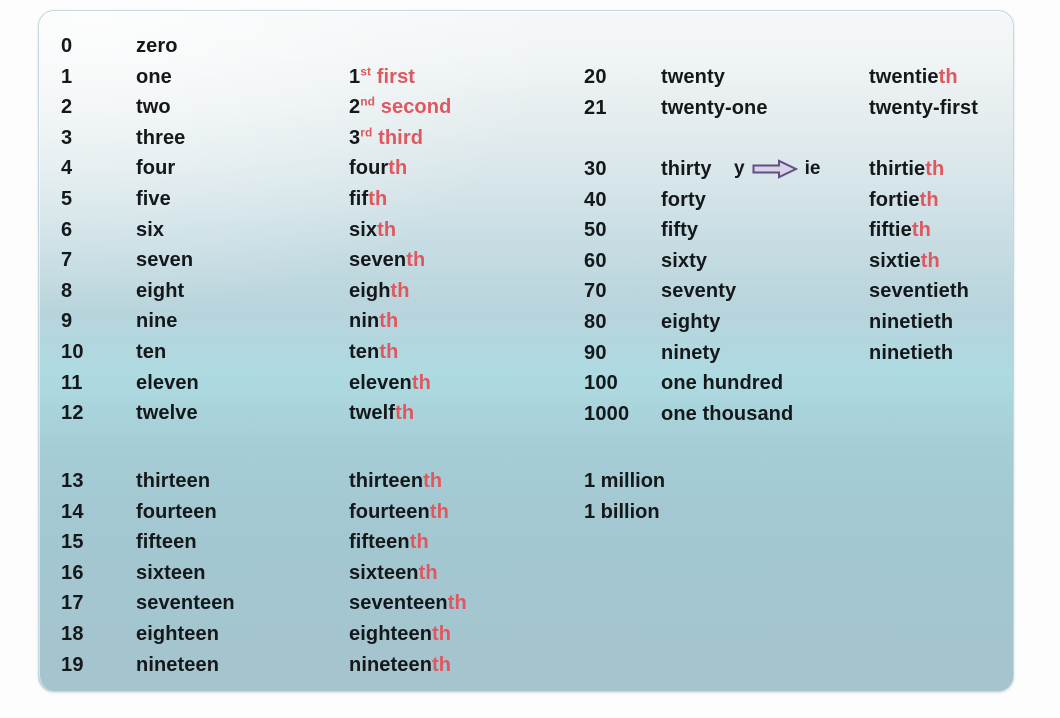 This screenshot has height=718, width=1060. What do you see at coordinates (67, 321) in the screenshot?
I see `row-number: 9` at bounding box center [67, 321].